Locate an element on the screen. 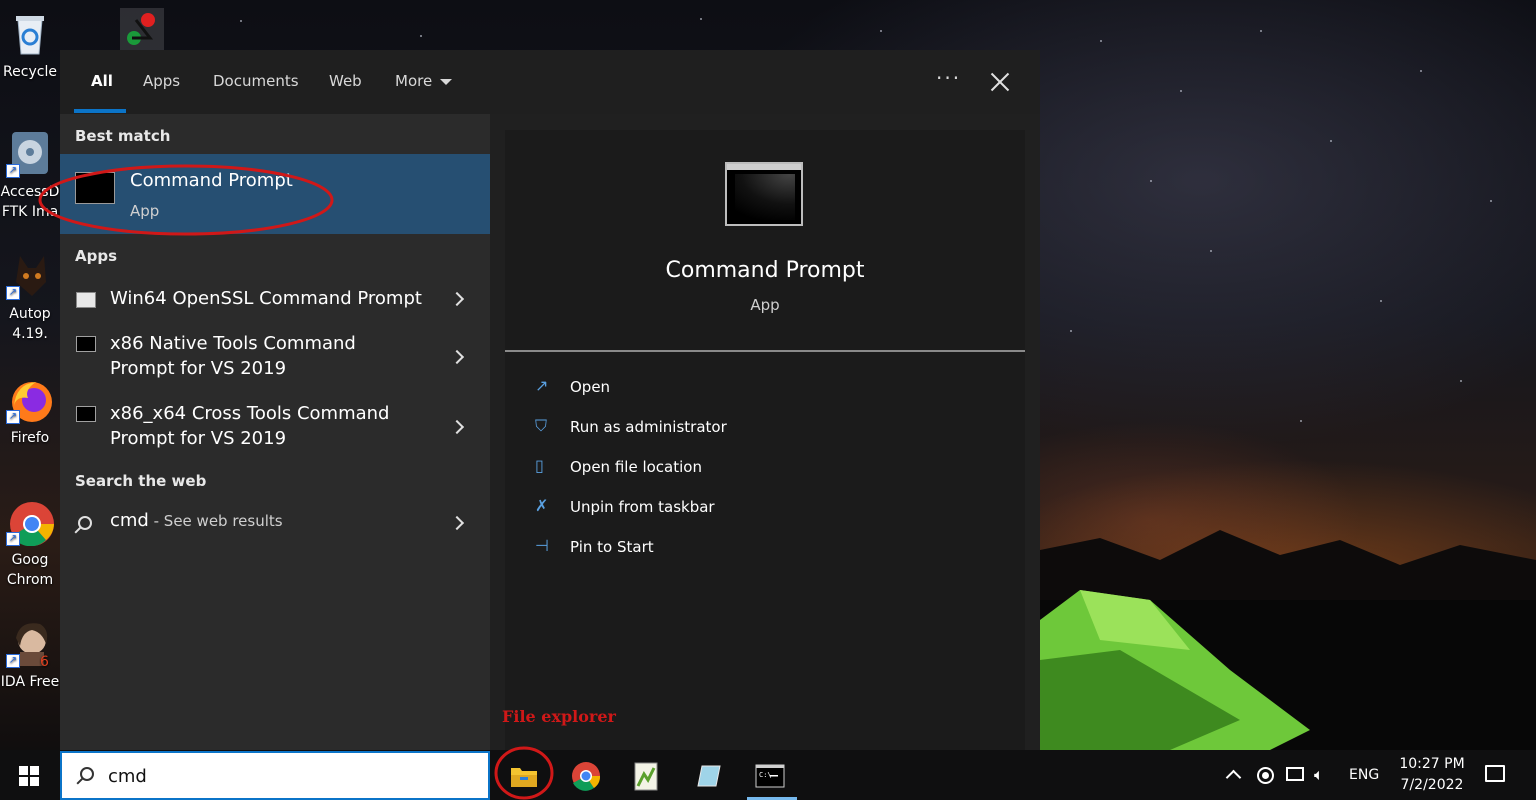 The height and width of the screenshot is (800, 1536). volume-icon: 🔈︎ is located at coordinates (1319, 775).